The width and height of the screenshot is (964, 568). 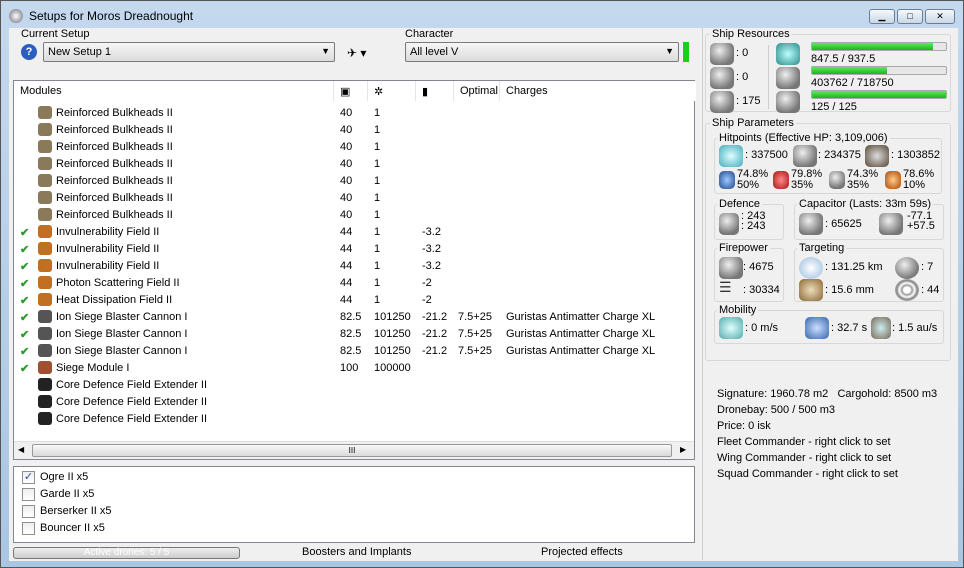 I want to click on ship-info-line: Fleet Commander - right click to set, so click(x=827, y=442).